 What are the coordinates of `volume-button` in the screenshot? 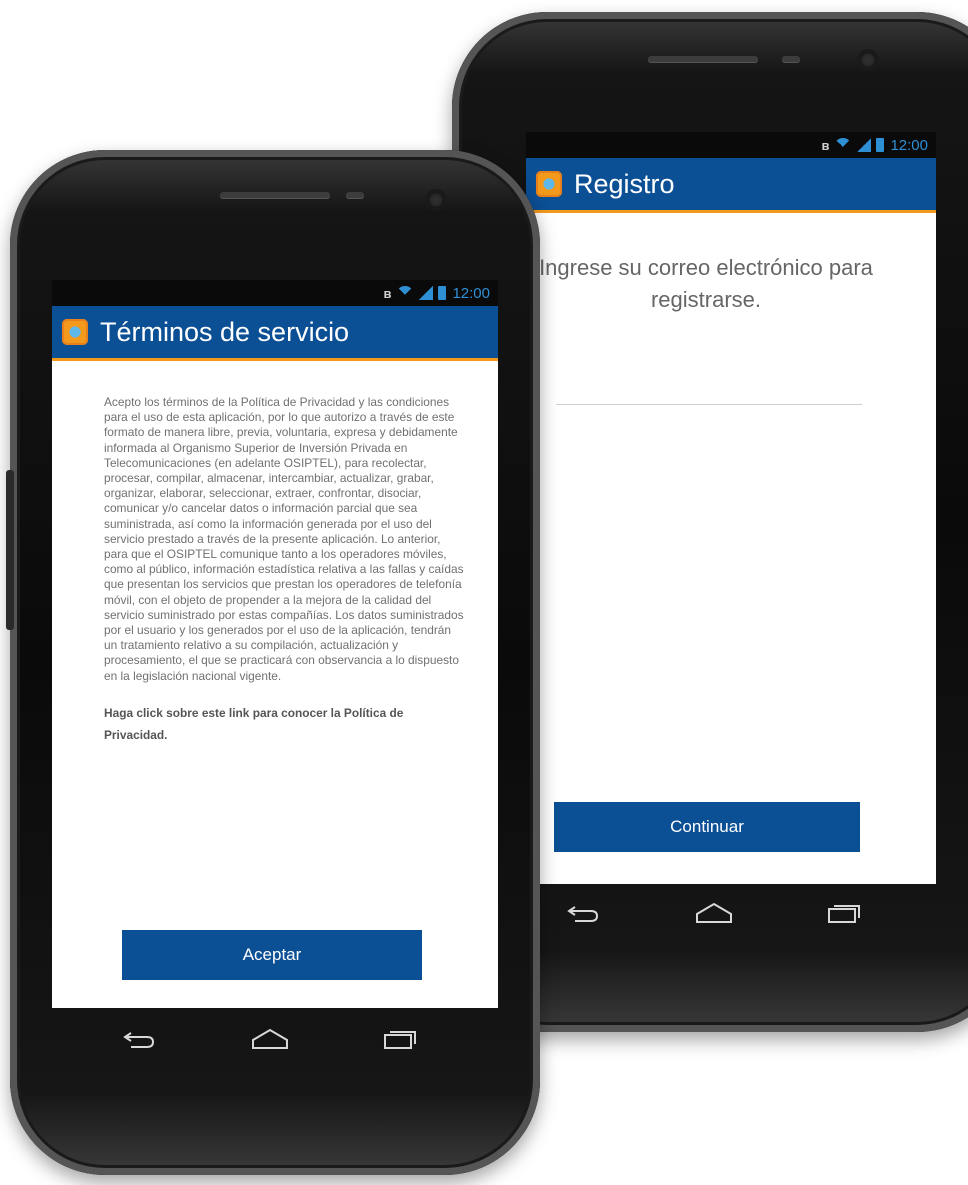 It's located at (10, 550).